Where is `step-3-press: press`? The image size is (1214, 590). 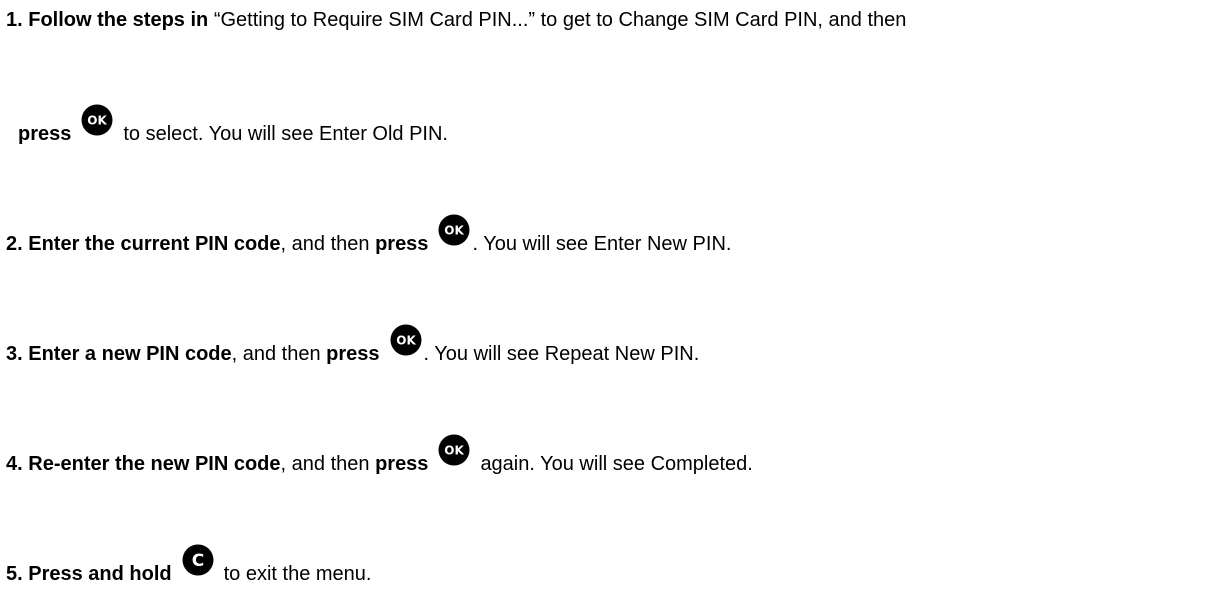
step-3-press: press is located at coordinates (353, 354).